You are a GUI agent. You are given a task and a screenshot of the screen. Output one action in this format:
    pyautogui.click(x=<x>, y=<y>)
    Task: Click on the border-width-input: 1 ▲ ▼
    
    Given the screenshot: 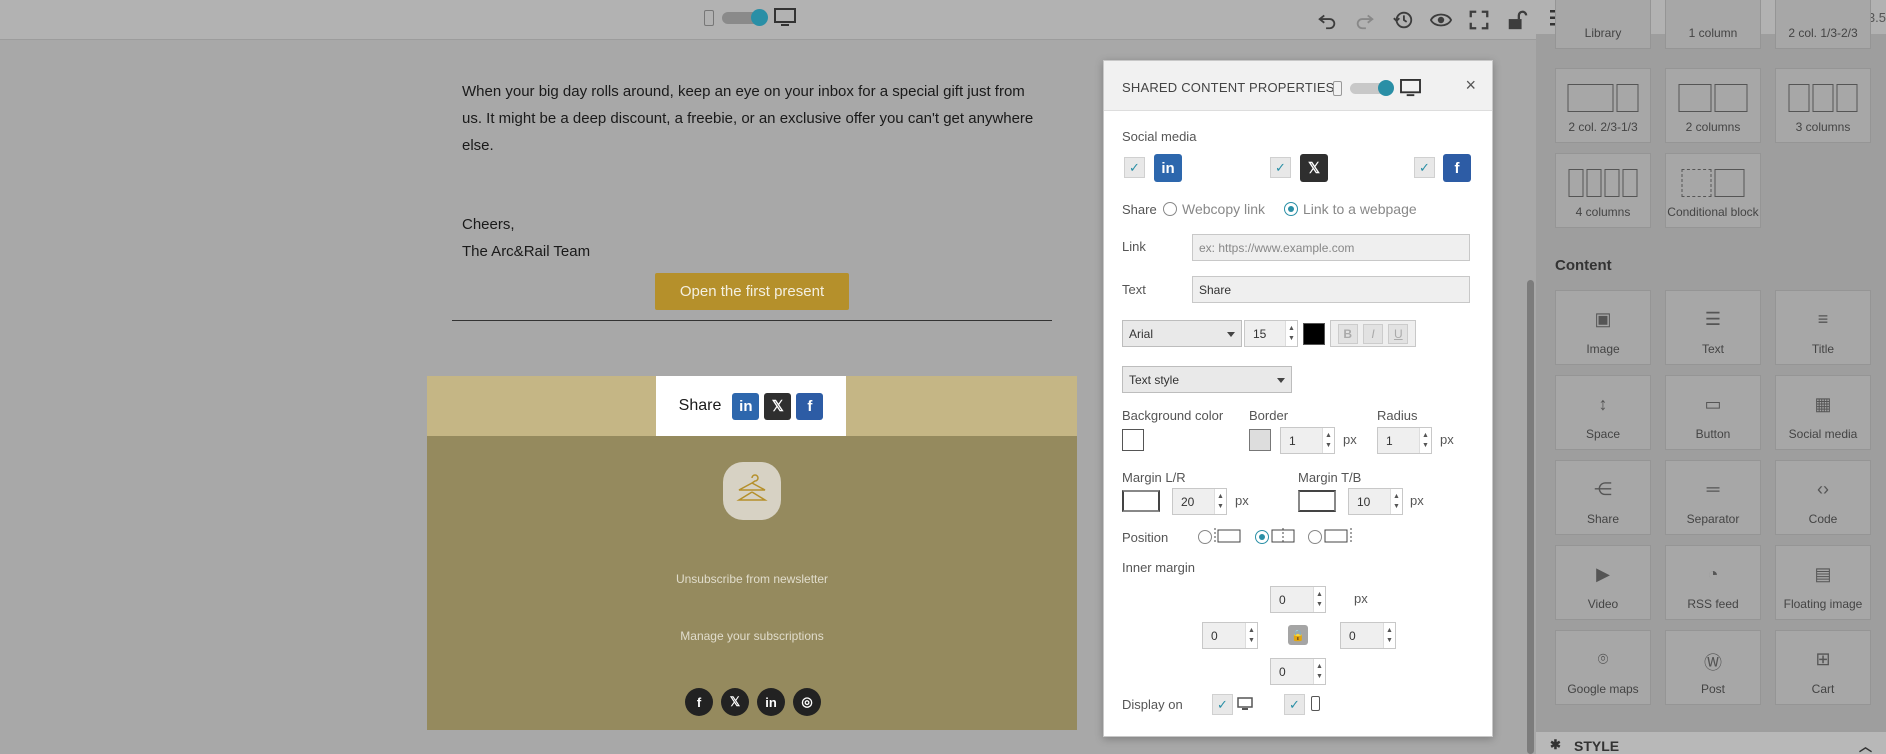 What is the action you would take?
    pyautogui.click(x=1307, y=440)
    